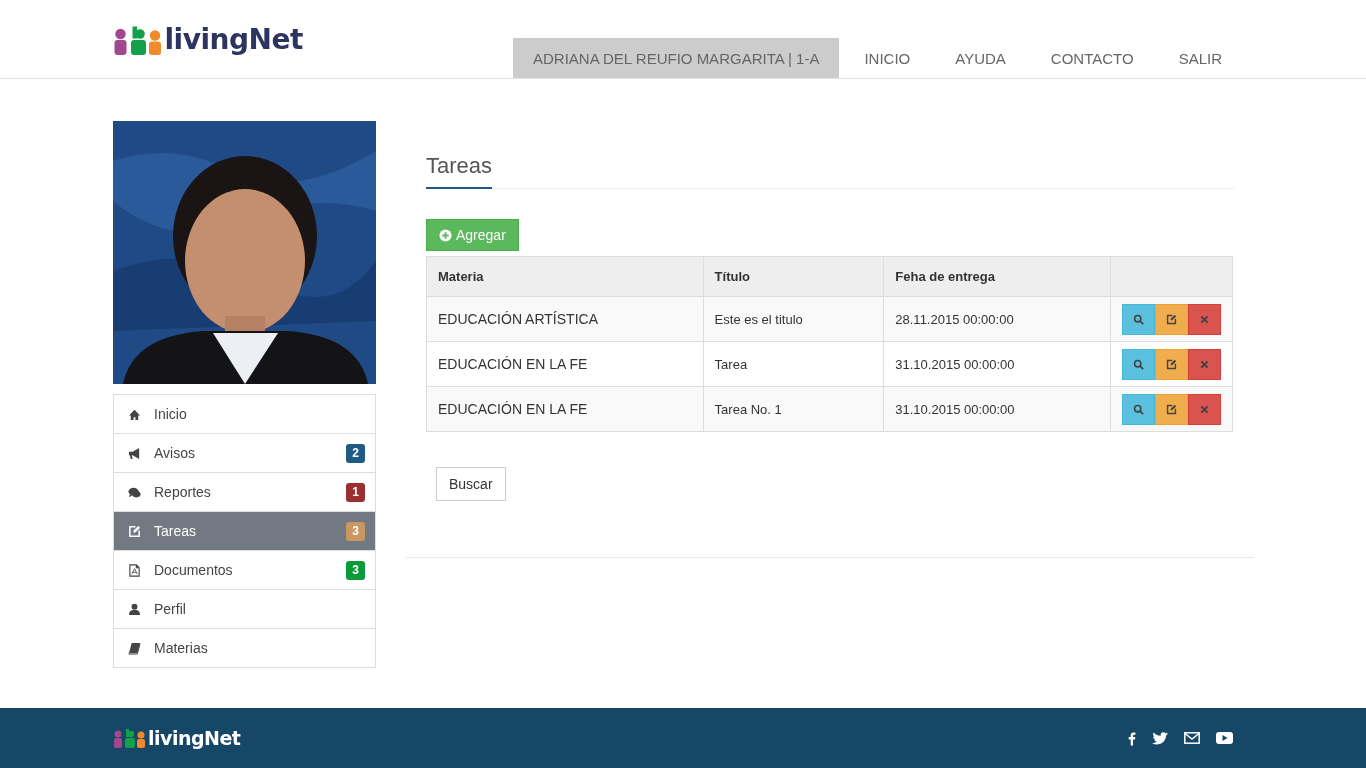  Describe the element at coordinates (244, 569) in the screenshot. I see `sidebar-item: Documentos 3` at that location.